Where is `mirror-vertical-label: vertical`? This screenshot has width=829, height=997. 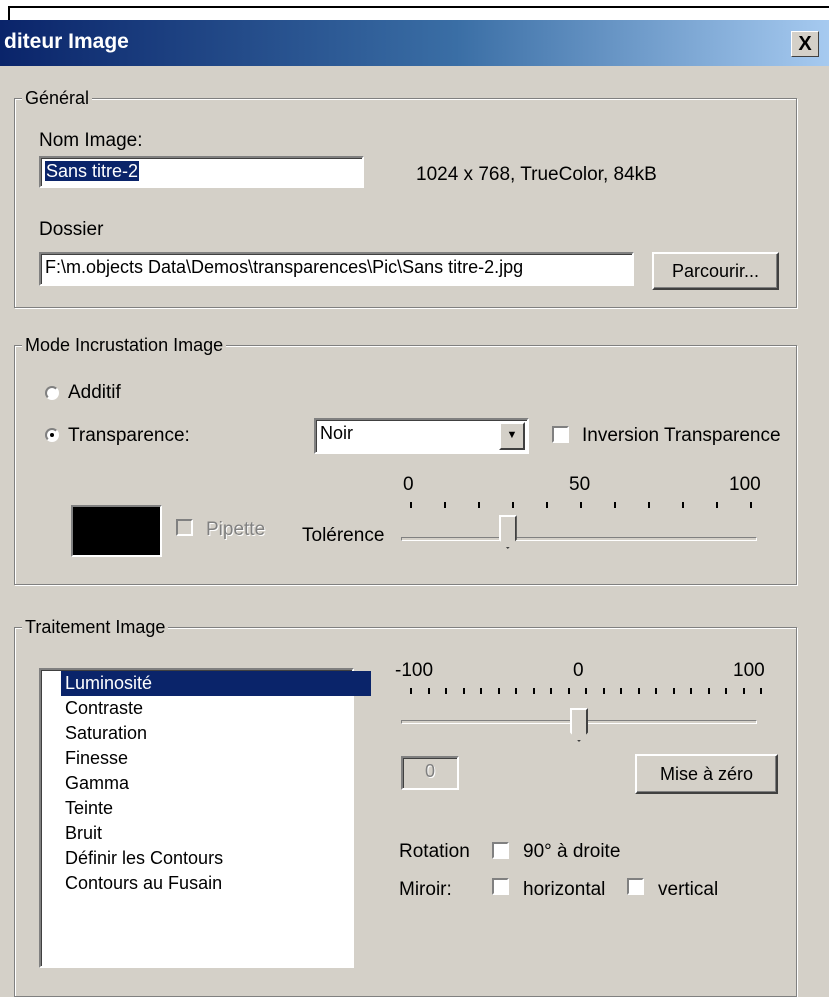 mirror-vertical-label: vertical is located at coordinates (688, 889).